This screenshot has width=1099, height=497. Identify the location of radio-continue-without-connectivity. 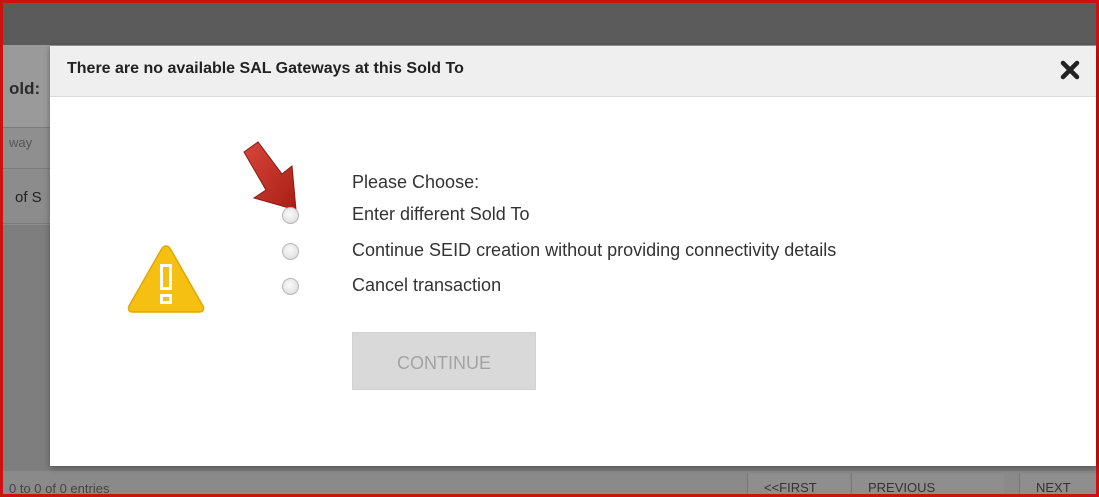
(290, 251).